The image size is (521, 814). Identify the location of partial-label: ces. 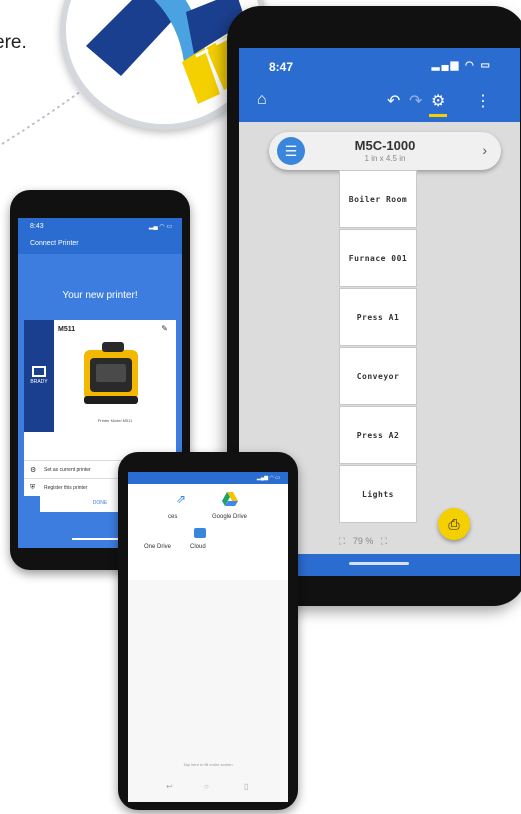
(173, 517).